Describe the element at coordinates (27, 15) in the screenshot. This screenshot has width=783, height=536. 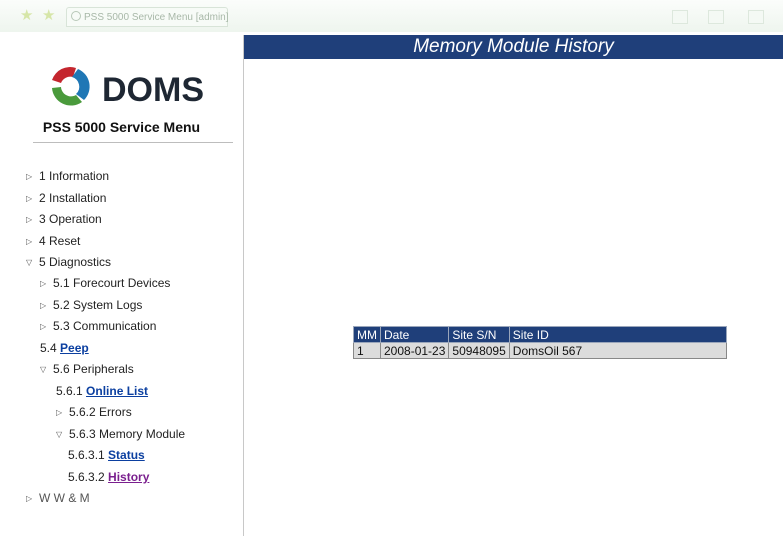
I see `favorite-star-icon: ★` at that location.